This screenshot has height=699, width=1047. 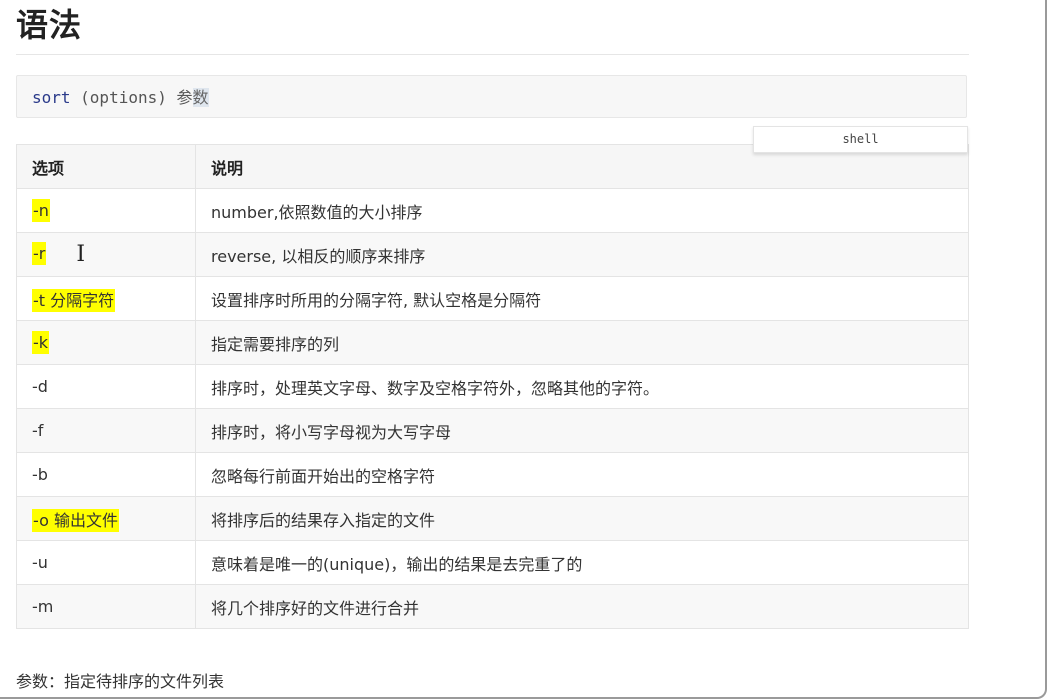 What do you see at coordinates (106, 562) in the screenshot?
I see `option-cell: -u` at bounding box center [106, 562].